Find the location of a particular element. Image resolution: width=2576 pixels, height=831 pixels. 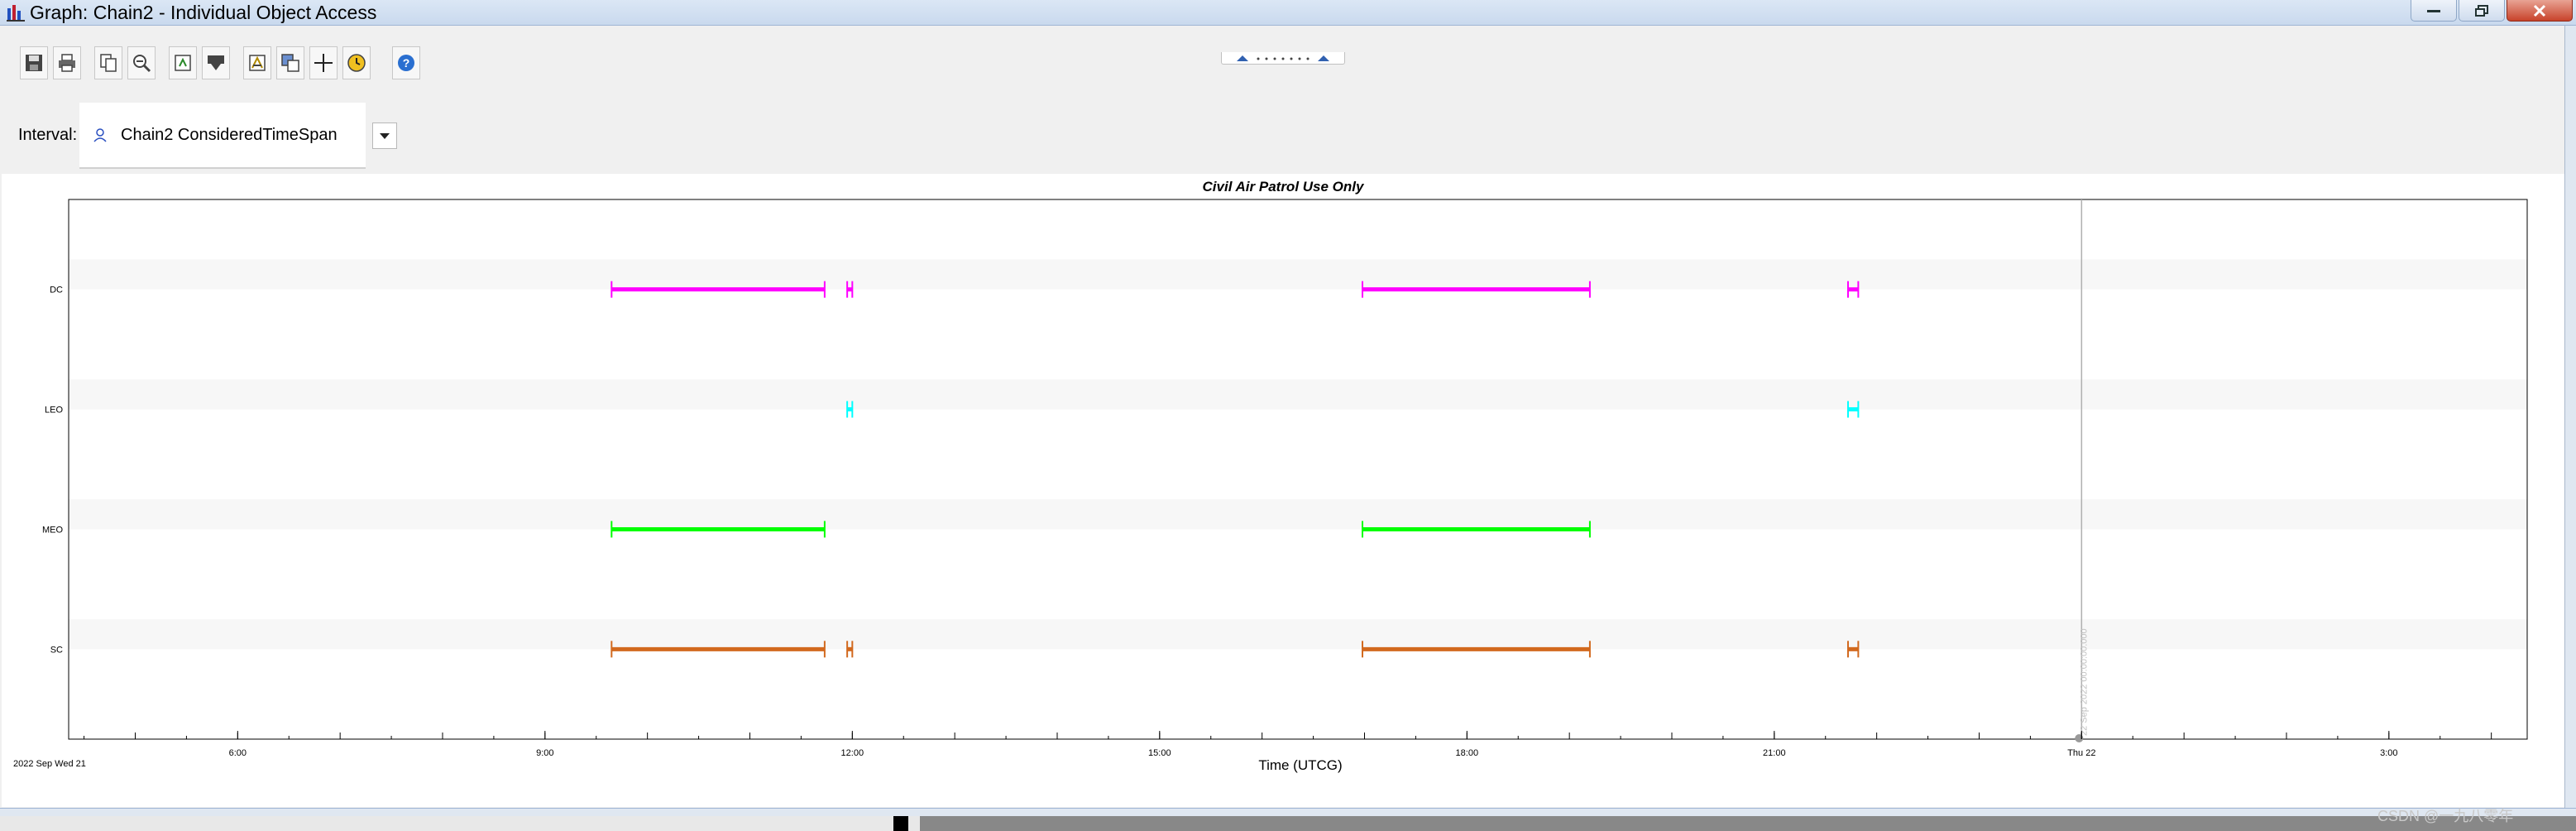

x-tick-label: 15:00 is located at coordinates (1159, 753).